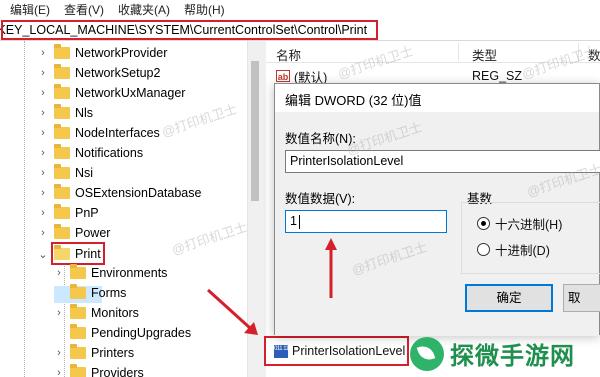 The width and height of the screenshot is (600, 377). Describe the element at coordinates (89, 293) in the screenshot. I see `tree-item: Forms` at that location.